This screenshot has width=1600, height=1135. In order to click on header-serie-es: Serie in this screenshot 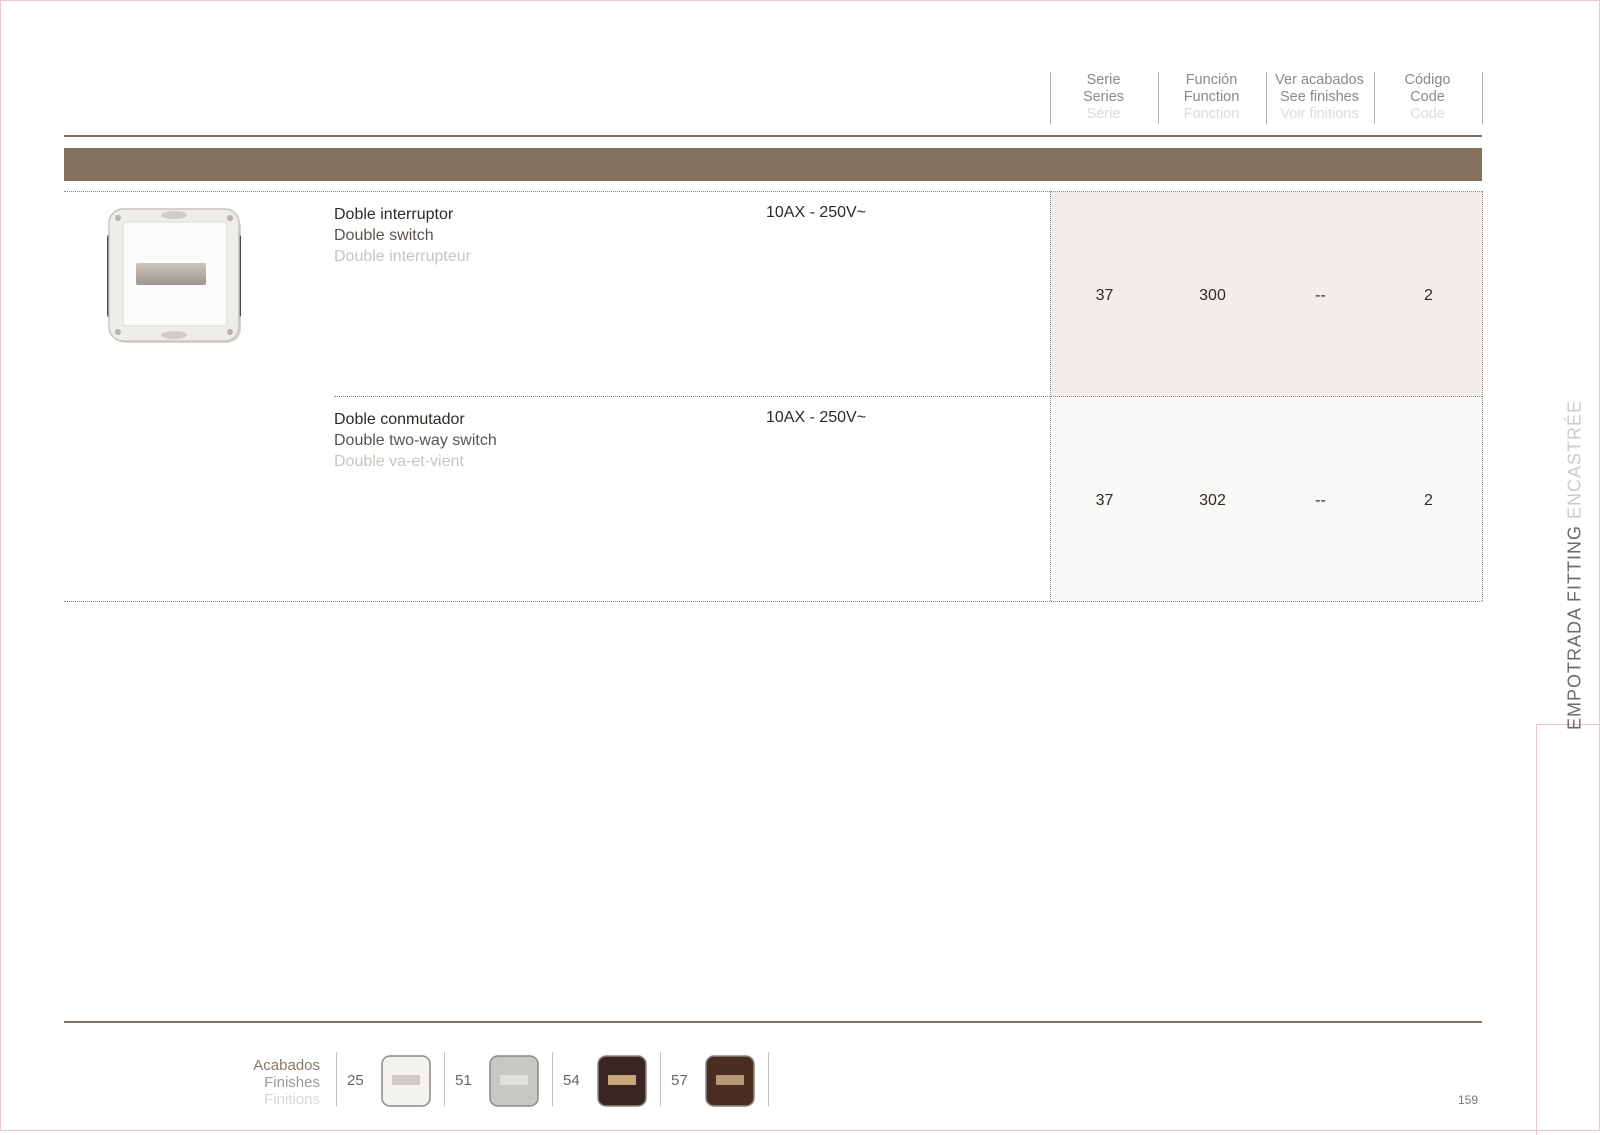, I will do `click(1103, 80)`.